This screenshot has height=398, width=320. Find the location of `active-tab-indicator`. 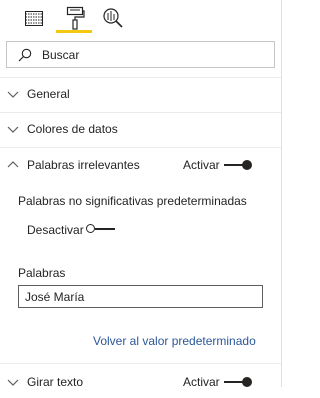

active-tab-indicator is located at coordinates (74, 31).